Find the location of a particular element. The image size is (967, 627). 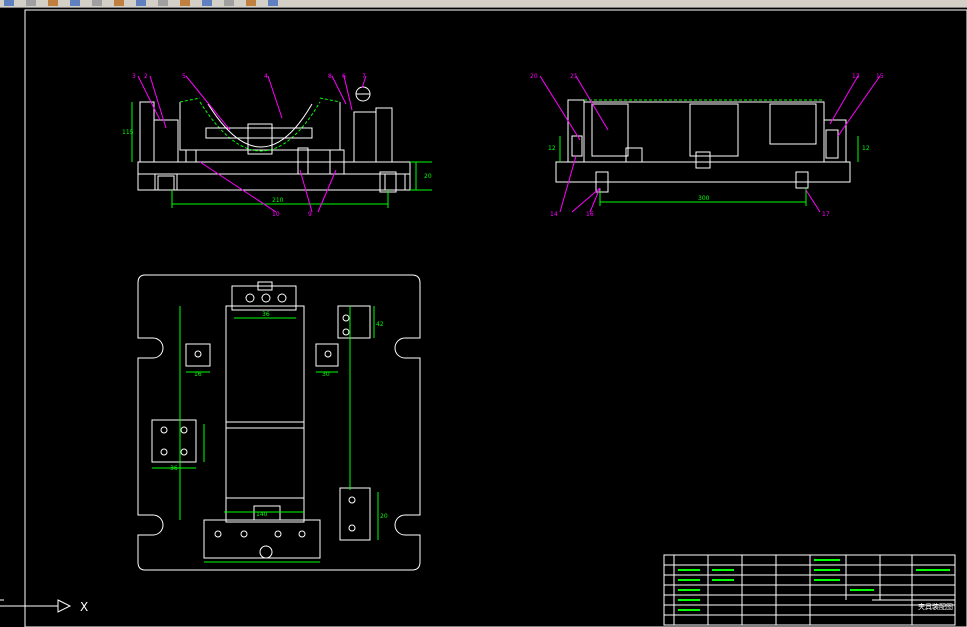

front-balloons: 3 2 5 4 8 6 7 9 10 is located at coordinates (249, 145).